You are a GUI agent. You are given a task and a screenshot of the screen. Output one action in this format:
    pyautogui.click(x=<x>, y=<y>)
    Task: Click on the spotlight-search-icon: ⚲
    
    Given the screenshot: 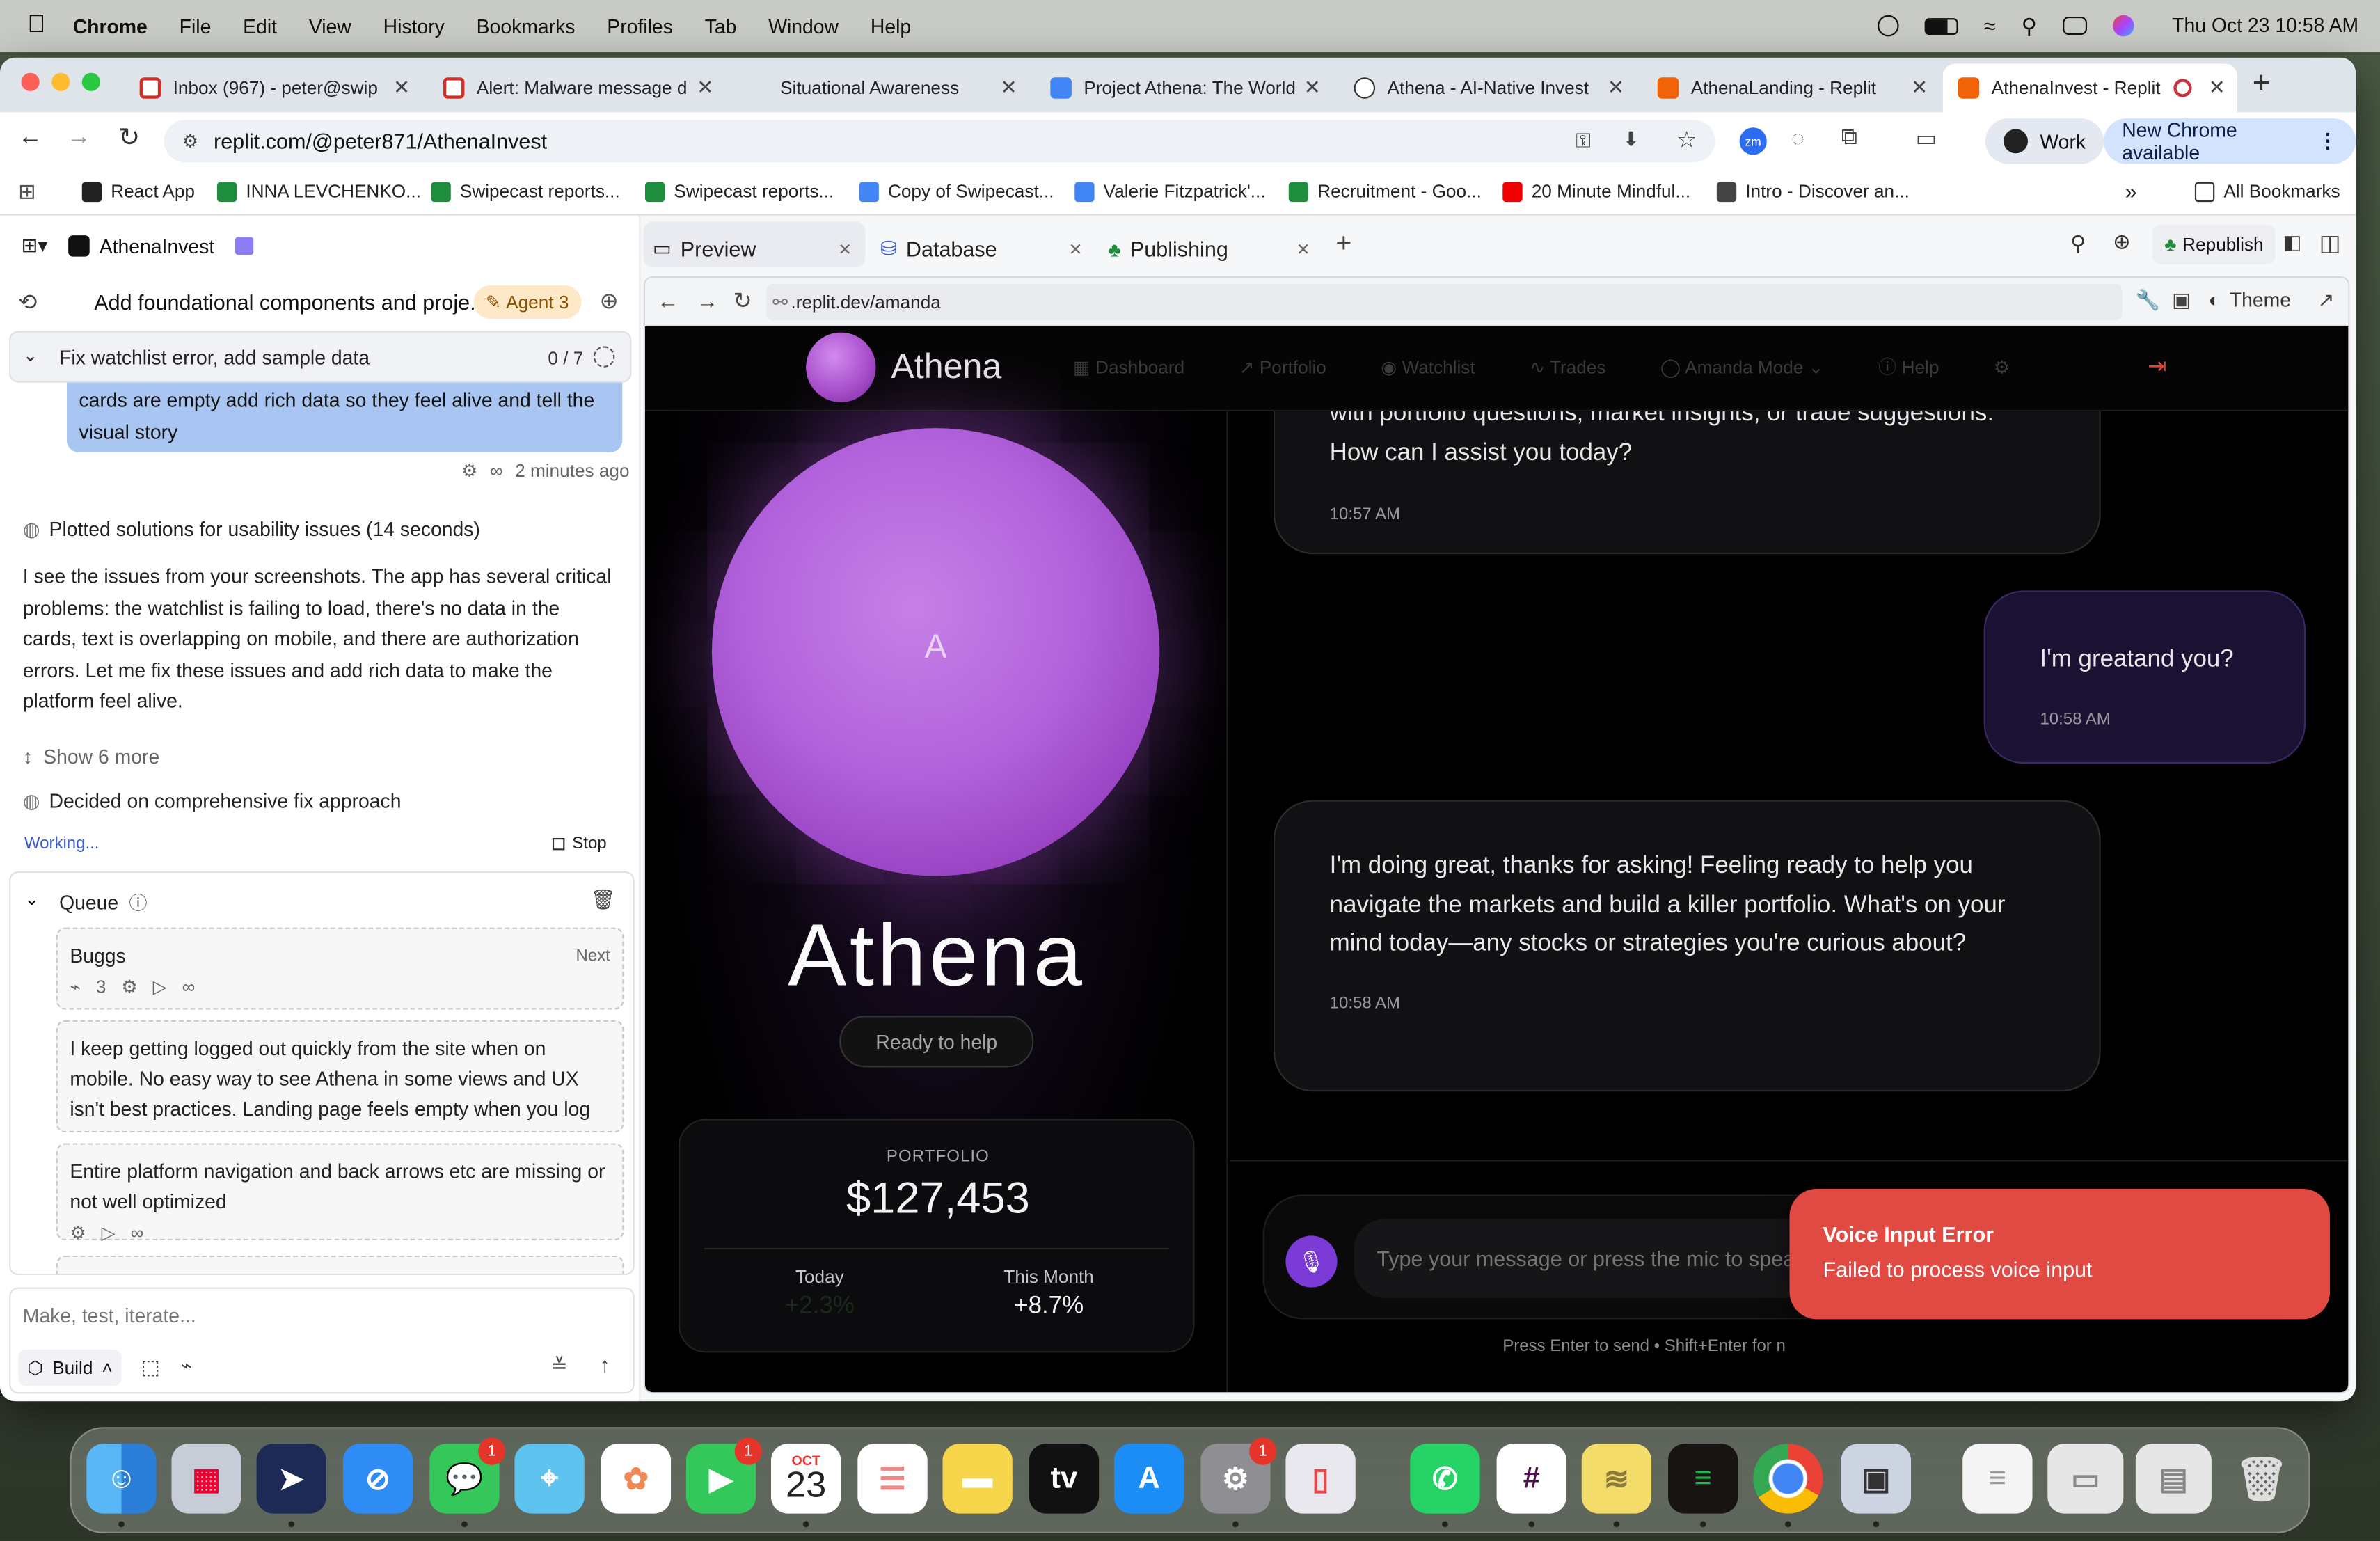 What is the action you would take?
    pyautogui.click(x=2030, y=26)
    